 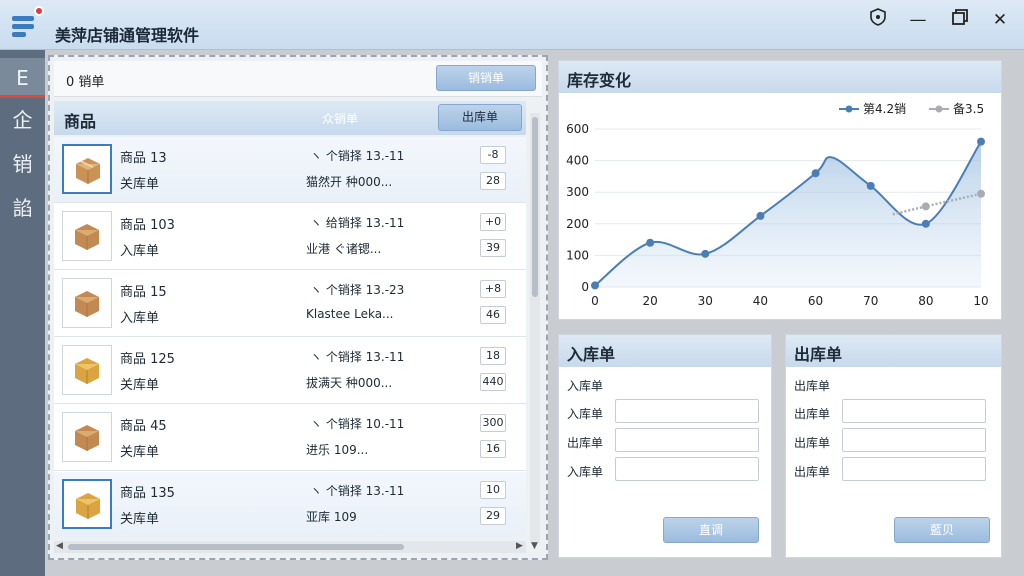 I want to click on scroll-left-icon: ◀, so click(x=59, y=546).